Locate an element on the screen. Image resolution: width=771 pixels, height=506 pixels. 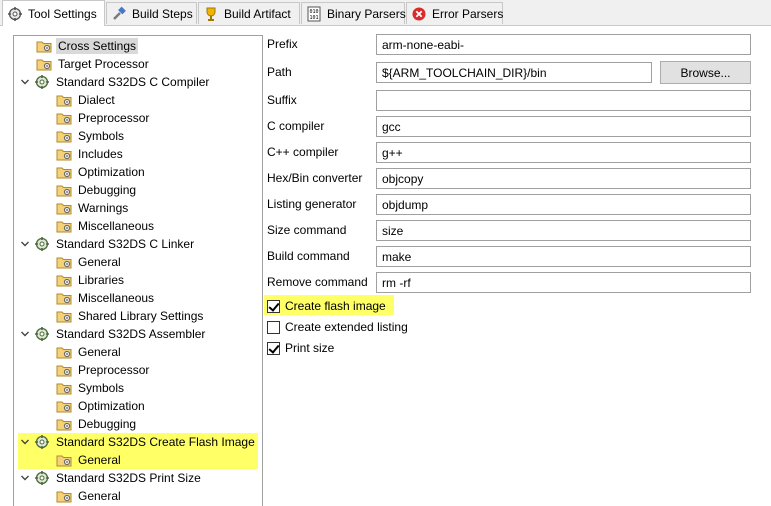
tab-binary-parsers: 010 101 Binary Parsers is located at coordinates (353, 13).